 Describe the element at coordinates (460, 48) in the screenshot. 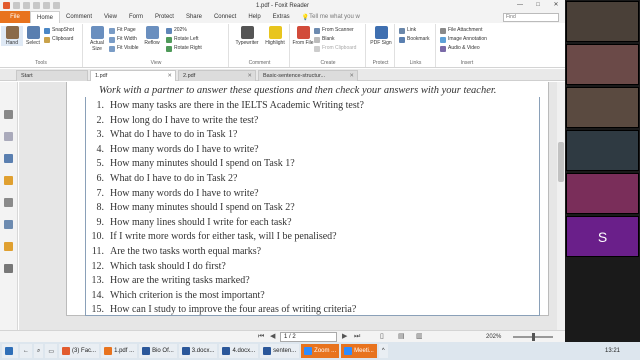

I see `audio-video-button: Audio & Video` at that location.